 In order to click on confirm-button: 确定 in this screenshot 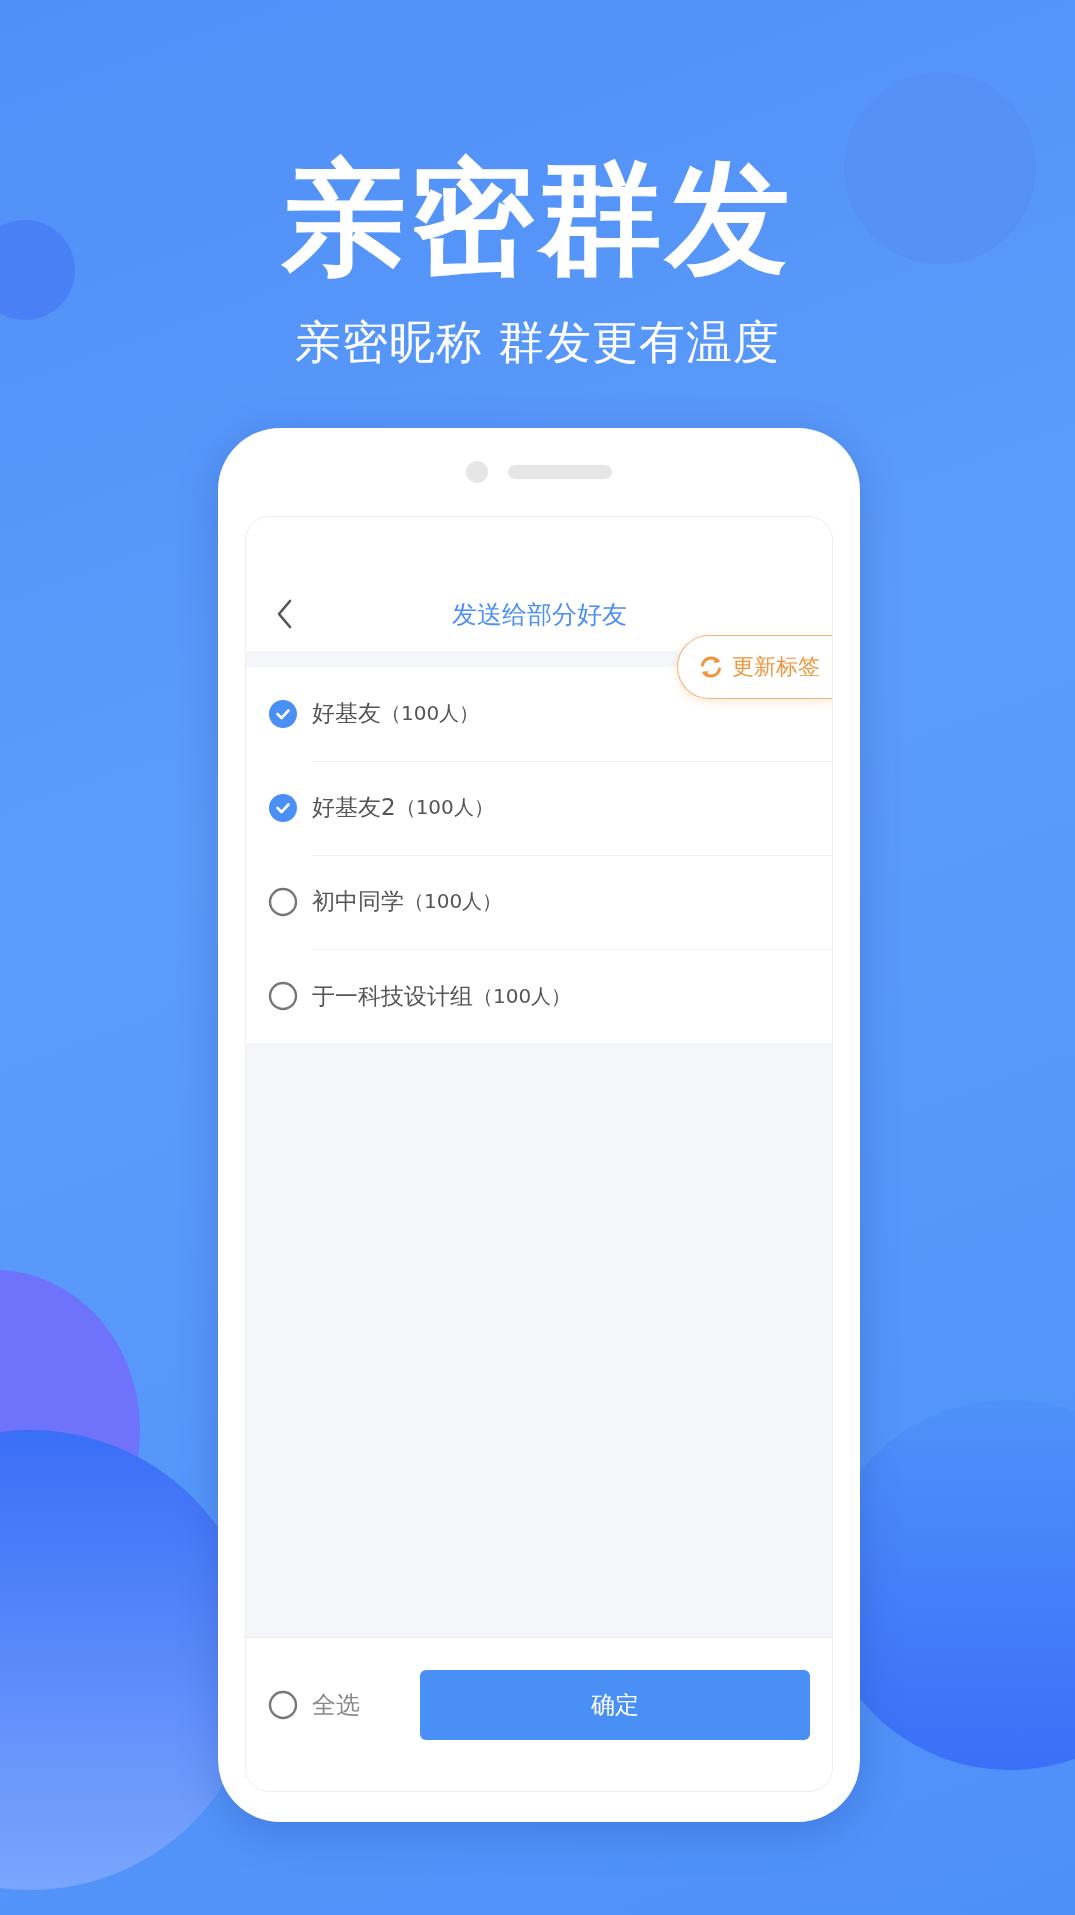, I will do `click(615, 1704)`.